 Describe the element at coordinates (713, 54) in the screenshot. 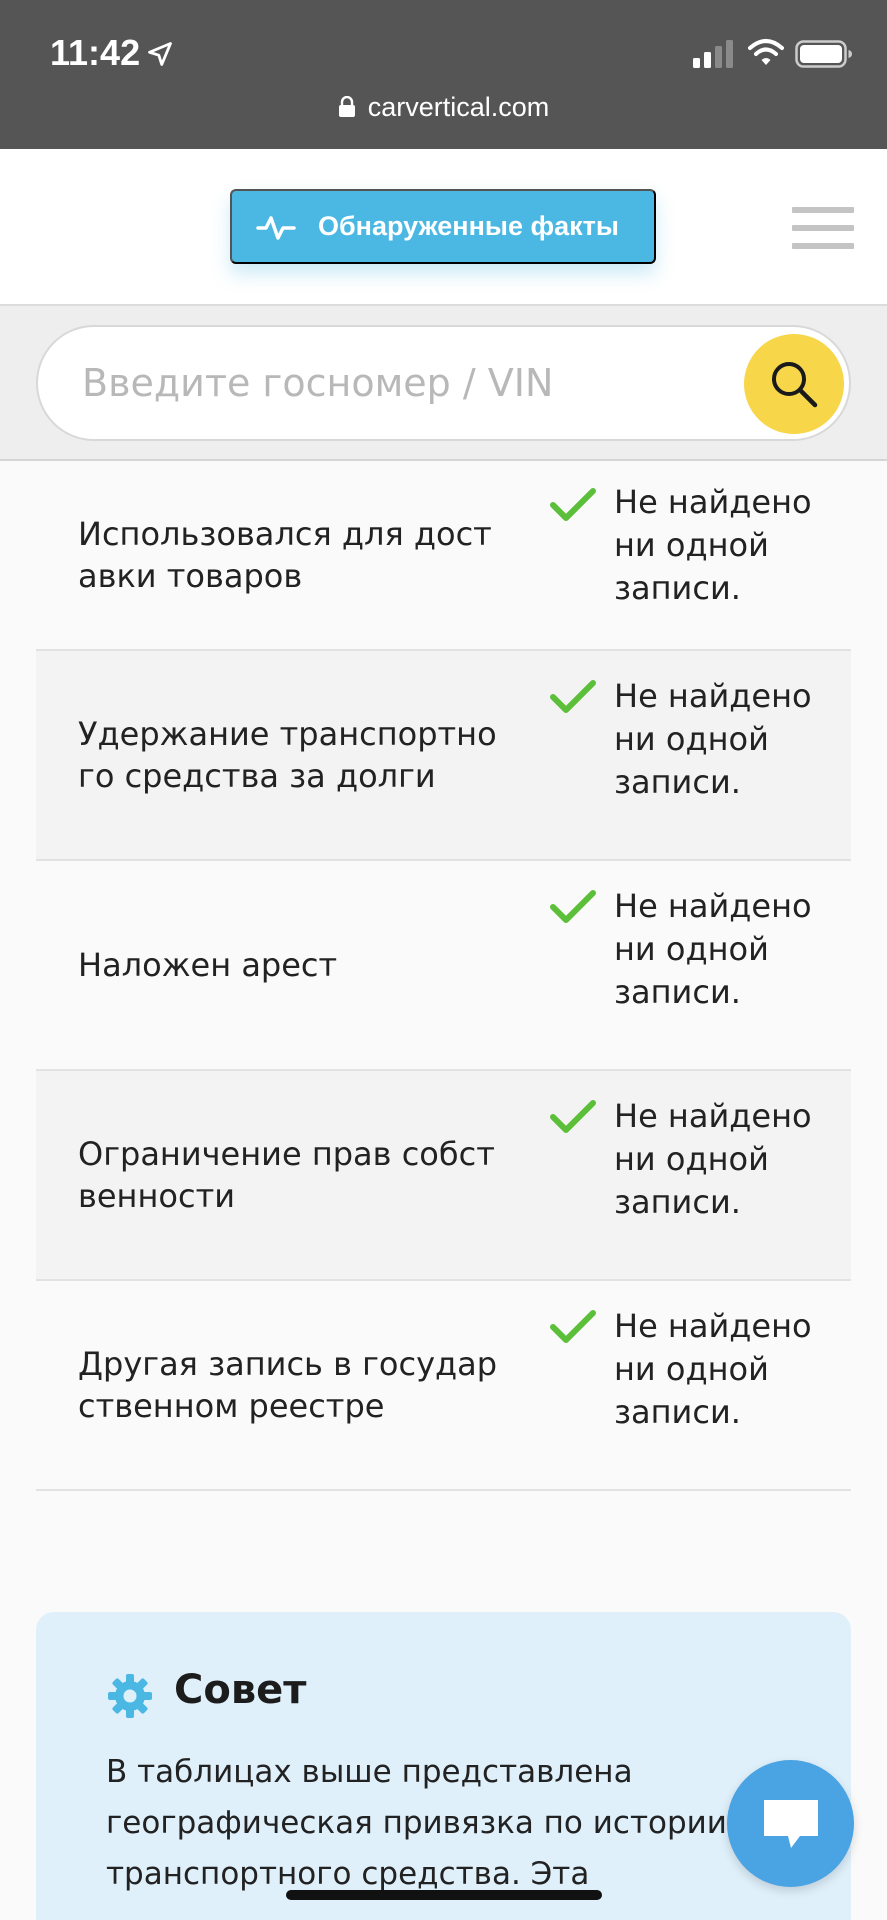

I see `signal-bars-icon` at that location.